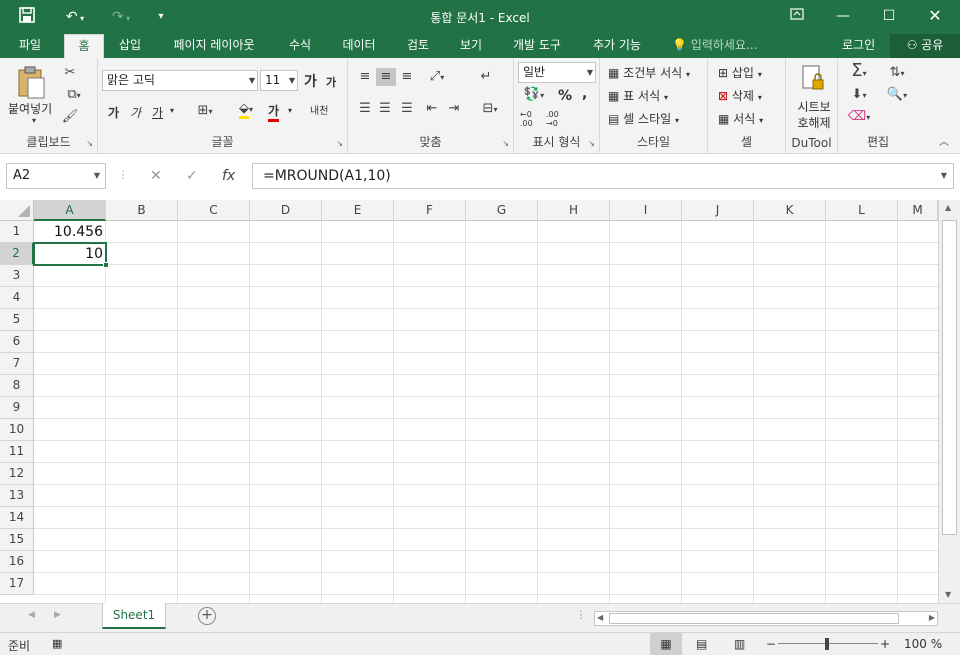  What do you see at coordinates (17, 584) in the screenshot?
I see `row-header-17: 17` at bounding box center [17, 584].